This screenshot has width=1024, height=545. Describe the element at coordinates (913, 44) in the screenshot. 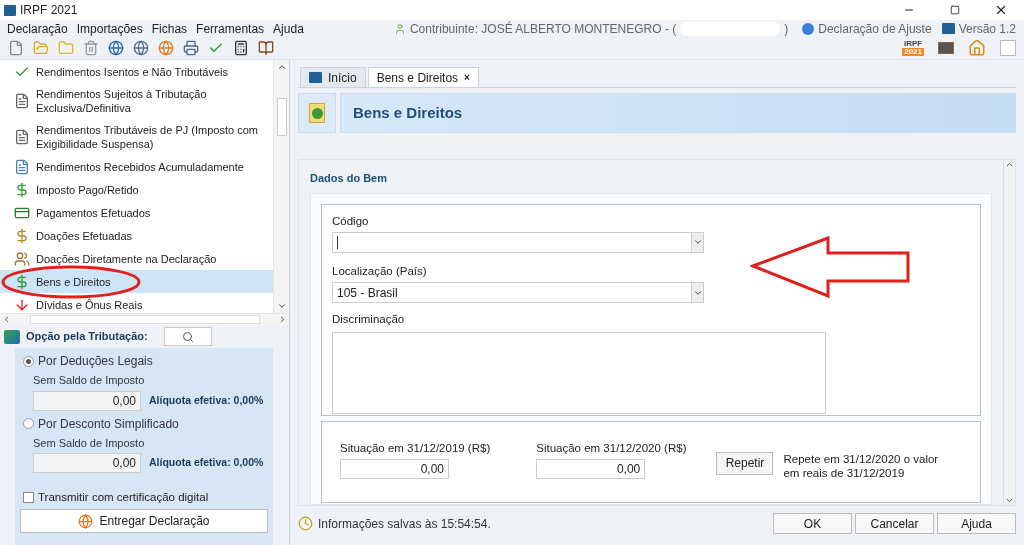

I see `logo-text: IRPF` at that location.